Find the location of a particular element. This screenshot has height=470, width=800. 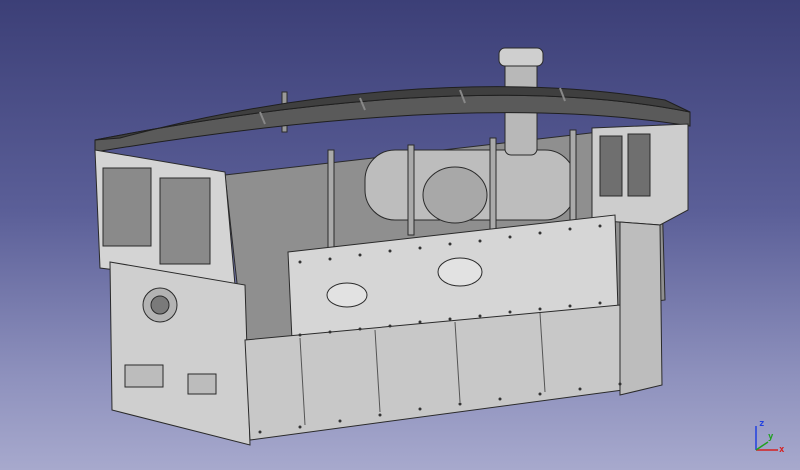

headlamp-lens is located at coordinates (160, 305).